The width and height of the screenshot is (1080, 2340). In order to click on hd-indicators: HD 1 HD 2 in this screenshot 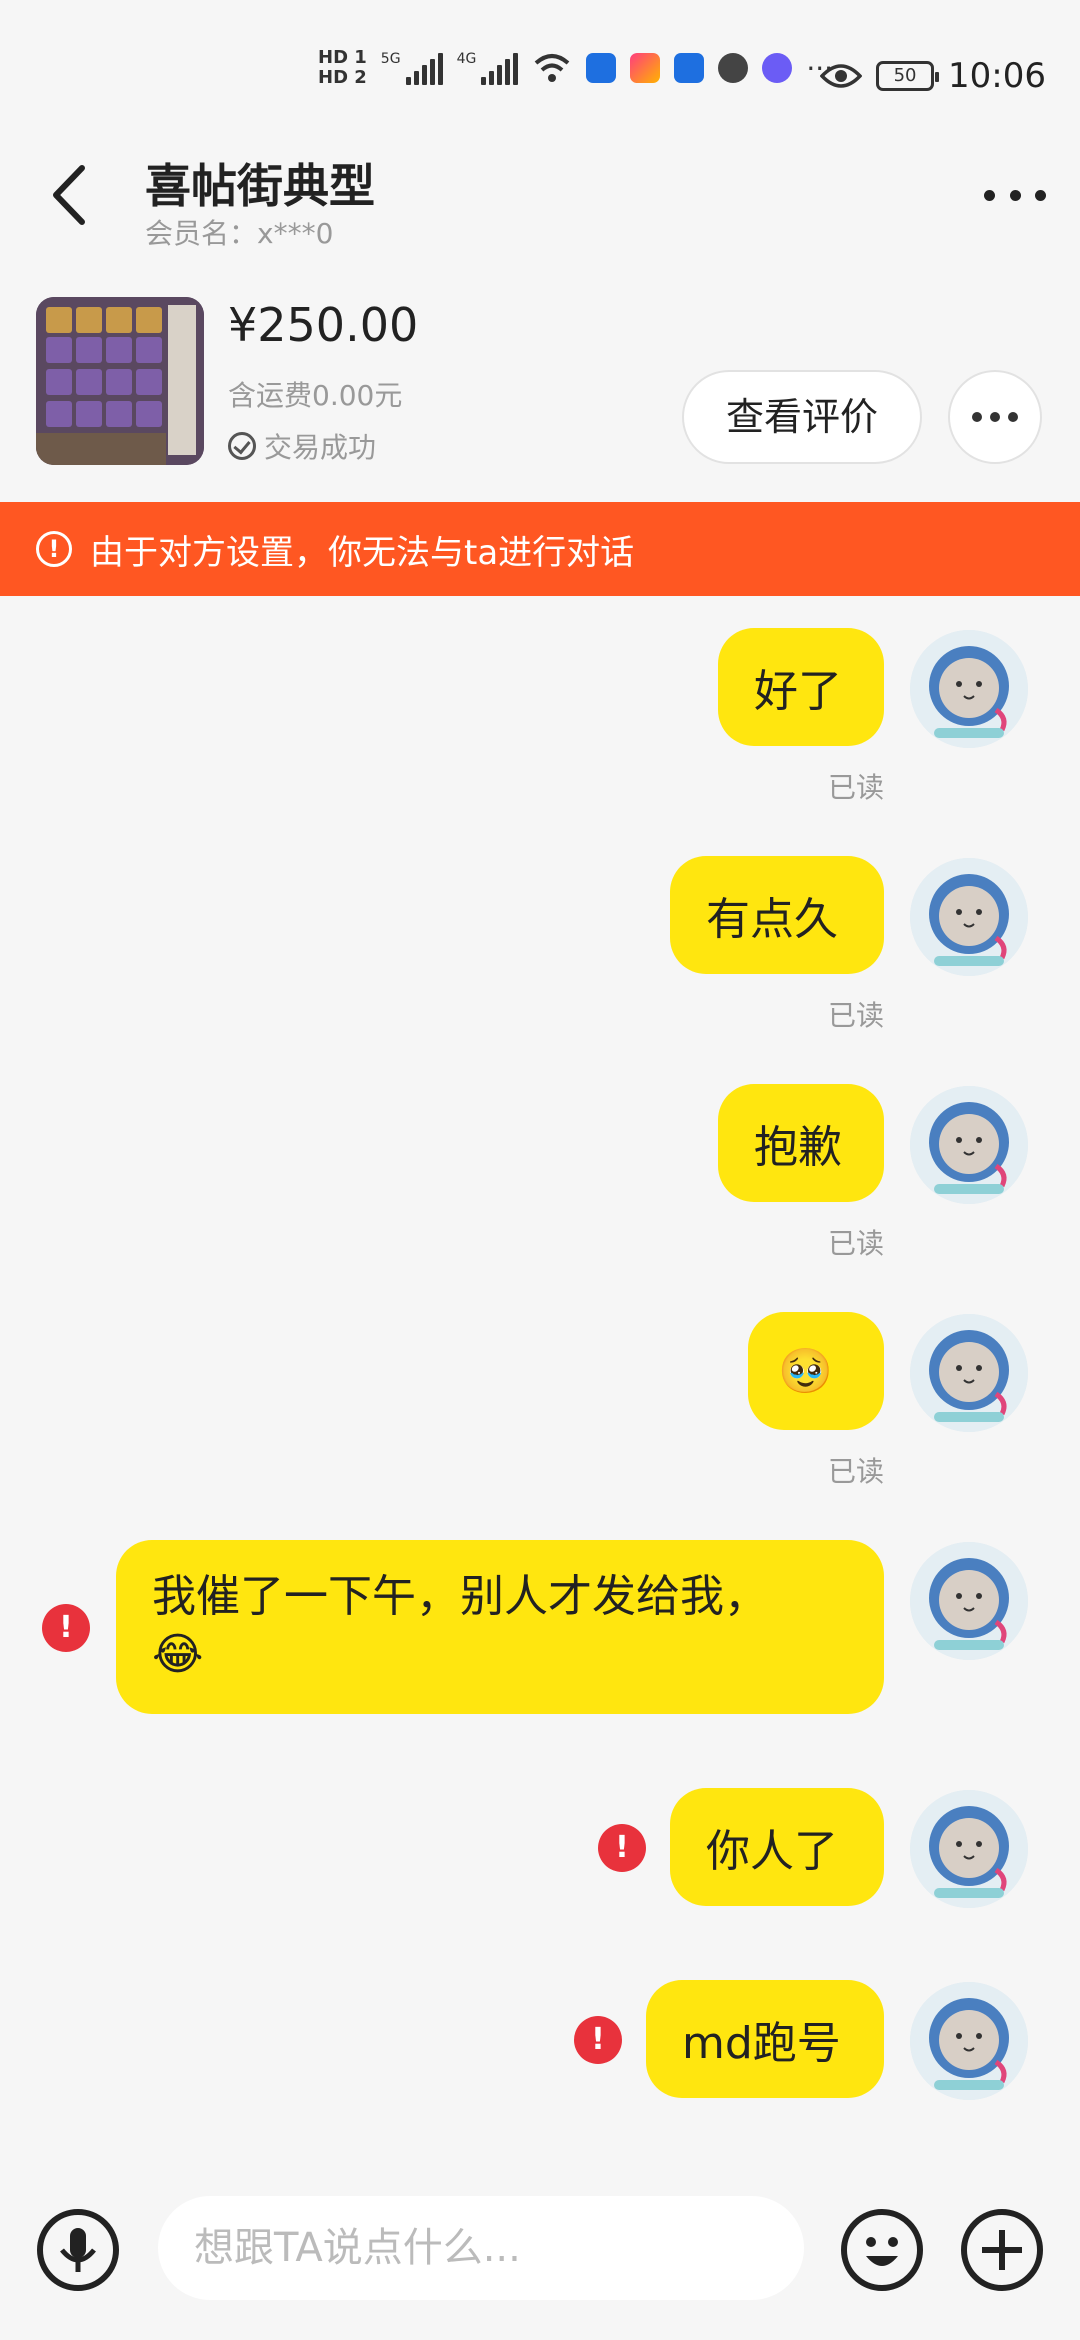, I will do `click(342, 68)`.